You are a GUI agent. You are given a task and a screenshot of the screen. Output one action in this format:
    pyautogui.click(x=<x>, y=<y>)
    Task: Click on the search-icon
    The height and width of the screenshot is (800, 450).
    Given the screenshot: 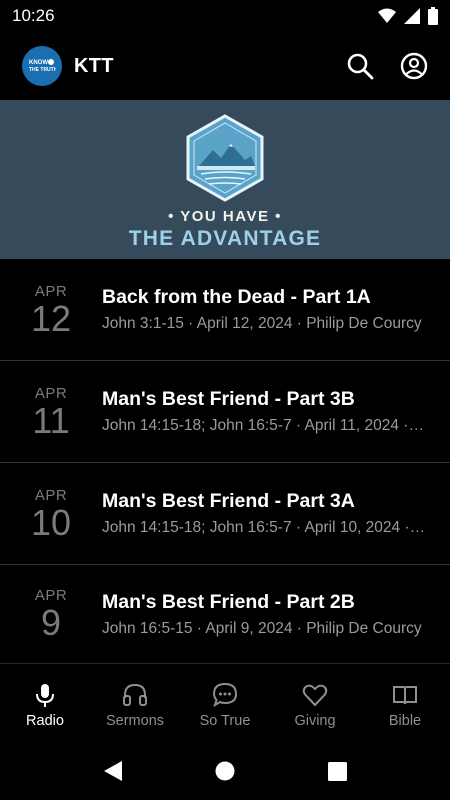 What is the action you would take?
    pyautogui.click(x=360, y=66)
    